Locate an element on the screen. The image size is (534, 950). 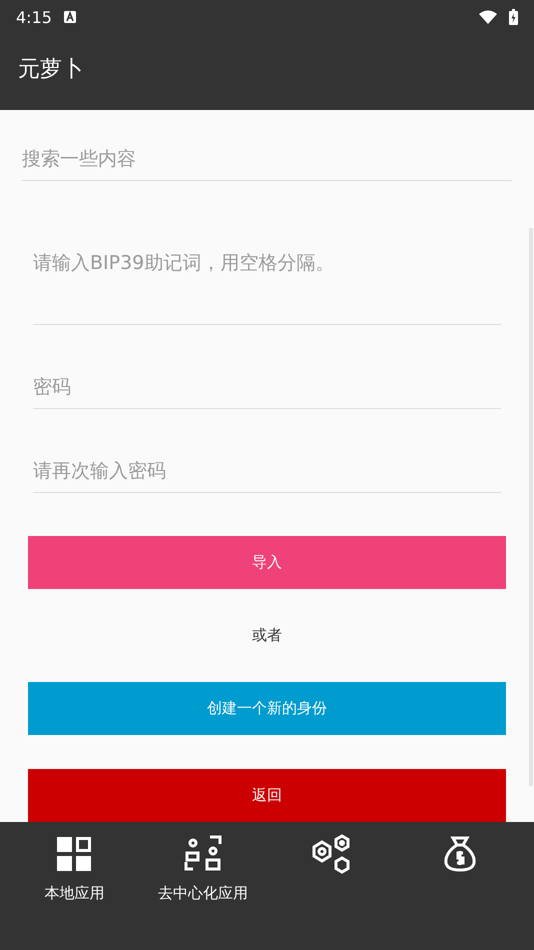
mnemonic-field: 请输入BIP39助记词，用空格分隔。 is located at coordinates (267, 265).